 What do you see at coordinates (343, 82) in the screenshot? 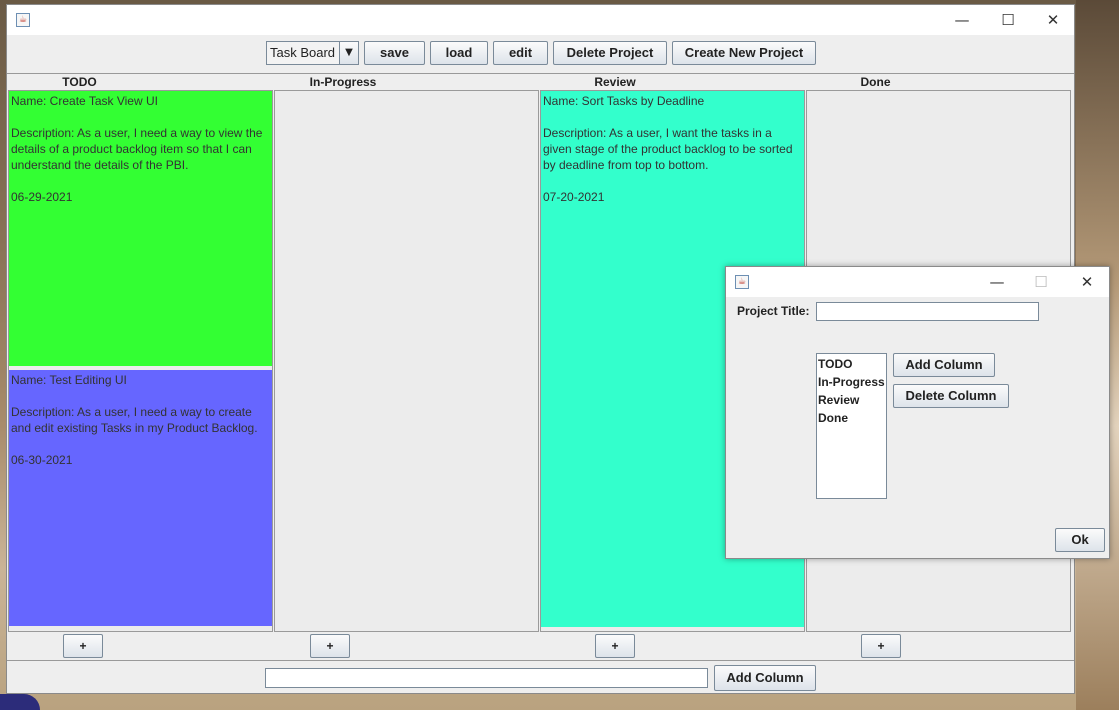
I see `column-header-in-progress: In-Progress` at bounding box center [343, 82].